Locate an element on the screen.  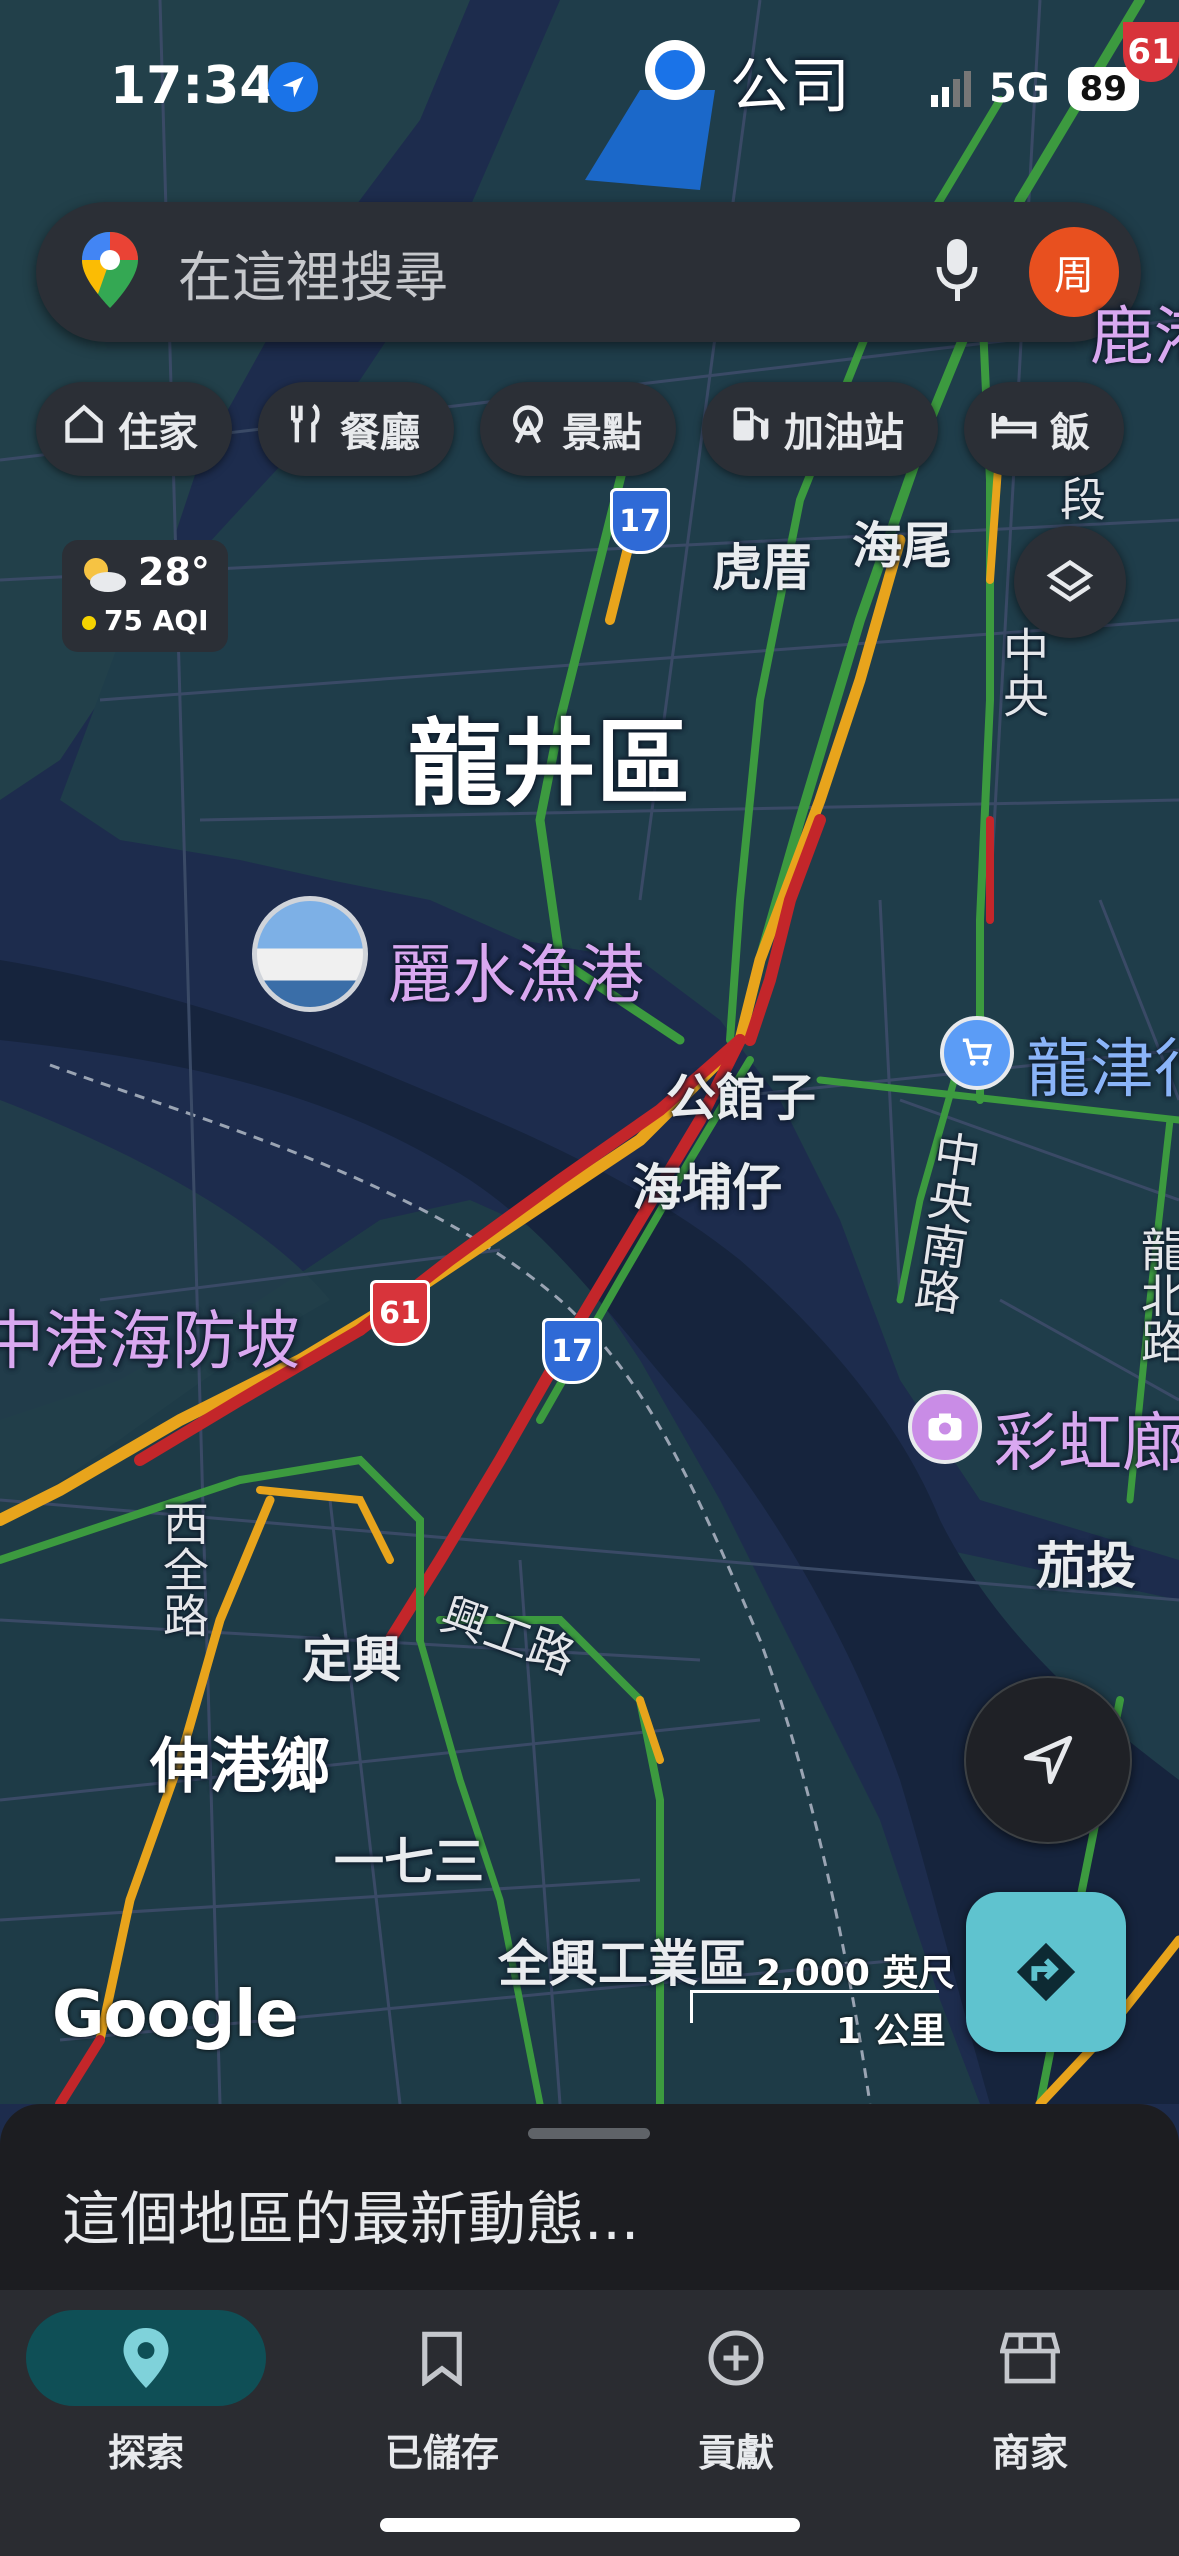
nav-explore: 探索 is located at coordinates (146, 2393).